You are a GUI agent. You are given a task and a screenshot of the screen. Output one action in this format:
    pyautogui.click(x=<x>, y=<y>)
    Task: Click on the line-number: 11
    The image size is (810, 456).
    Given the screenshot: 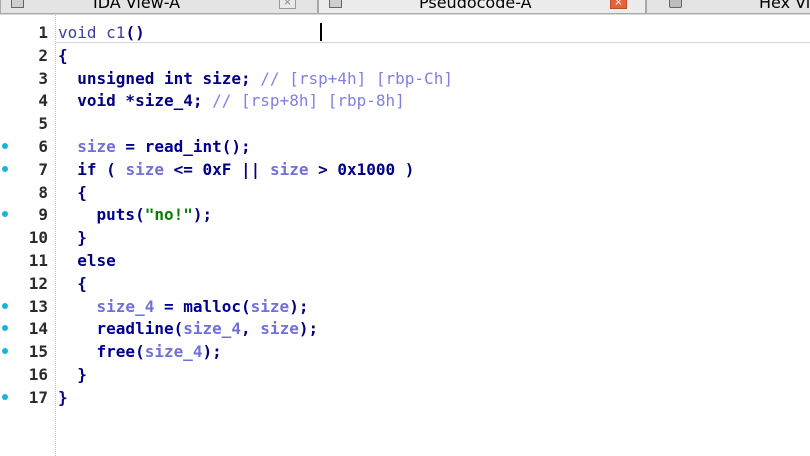 What is the action you would take?
    pyautogui.click(x=38, y=260)
    